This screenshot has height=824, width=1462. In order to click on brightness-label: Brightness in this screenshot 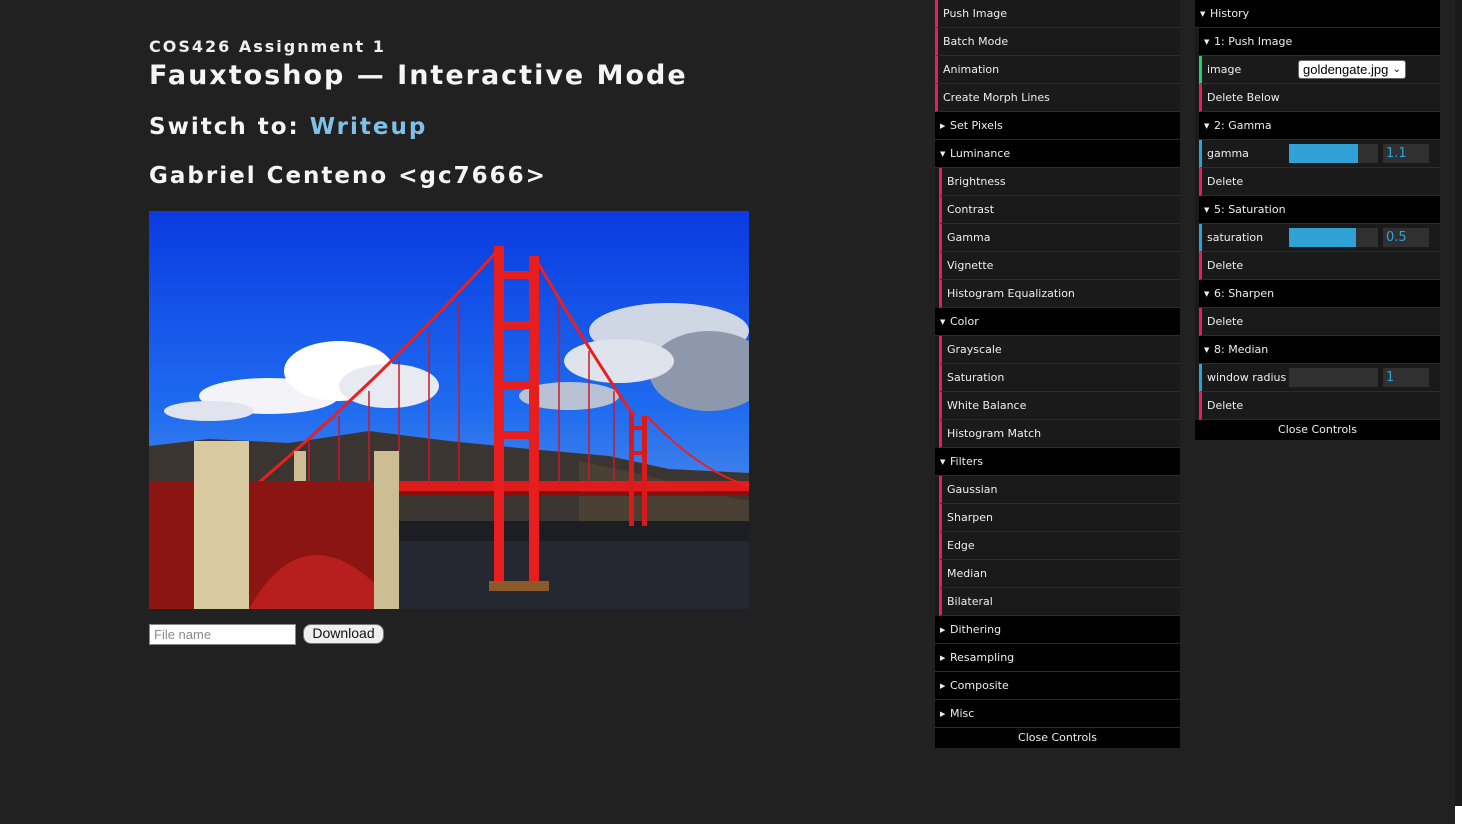, I will do `click(976, 181)`.